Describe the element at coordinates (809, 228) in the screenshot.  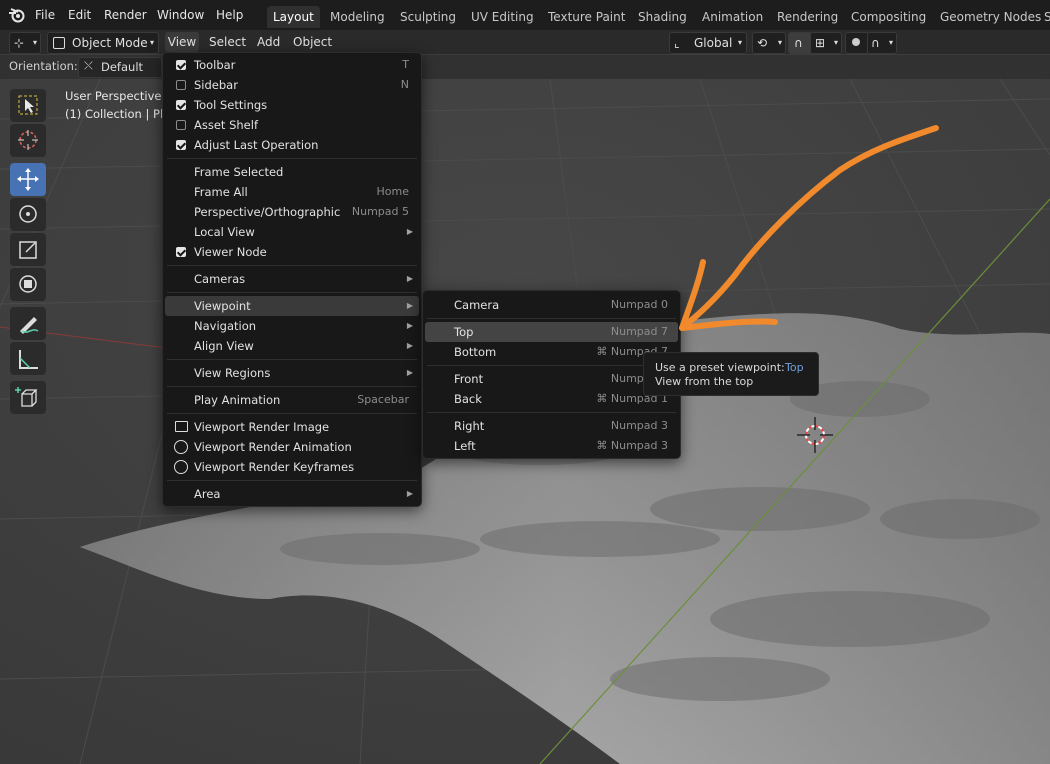
I see `annotation-arrow` at that location.